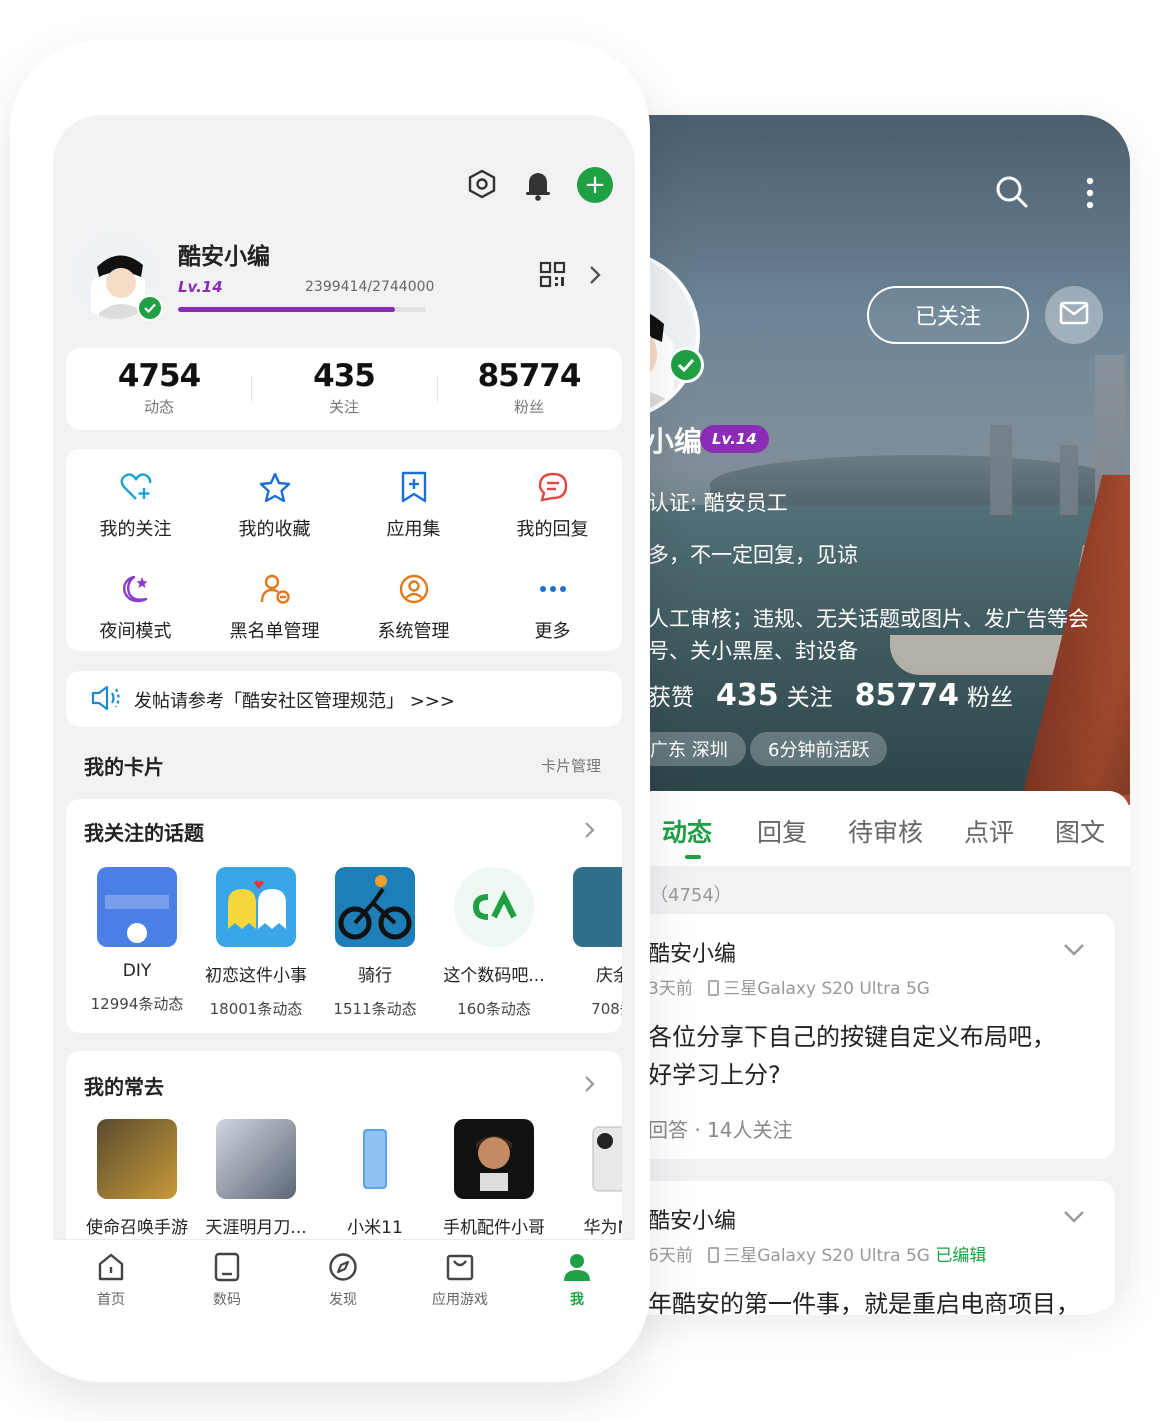 This screenshot has width=1174, height=1421. I want to click on edited-label: 已编辑, so click(961, 1256).